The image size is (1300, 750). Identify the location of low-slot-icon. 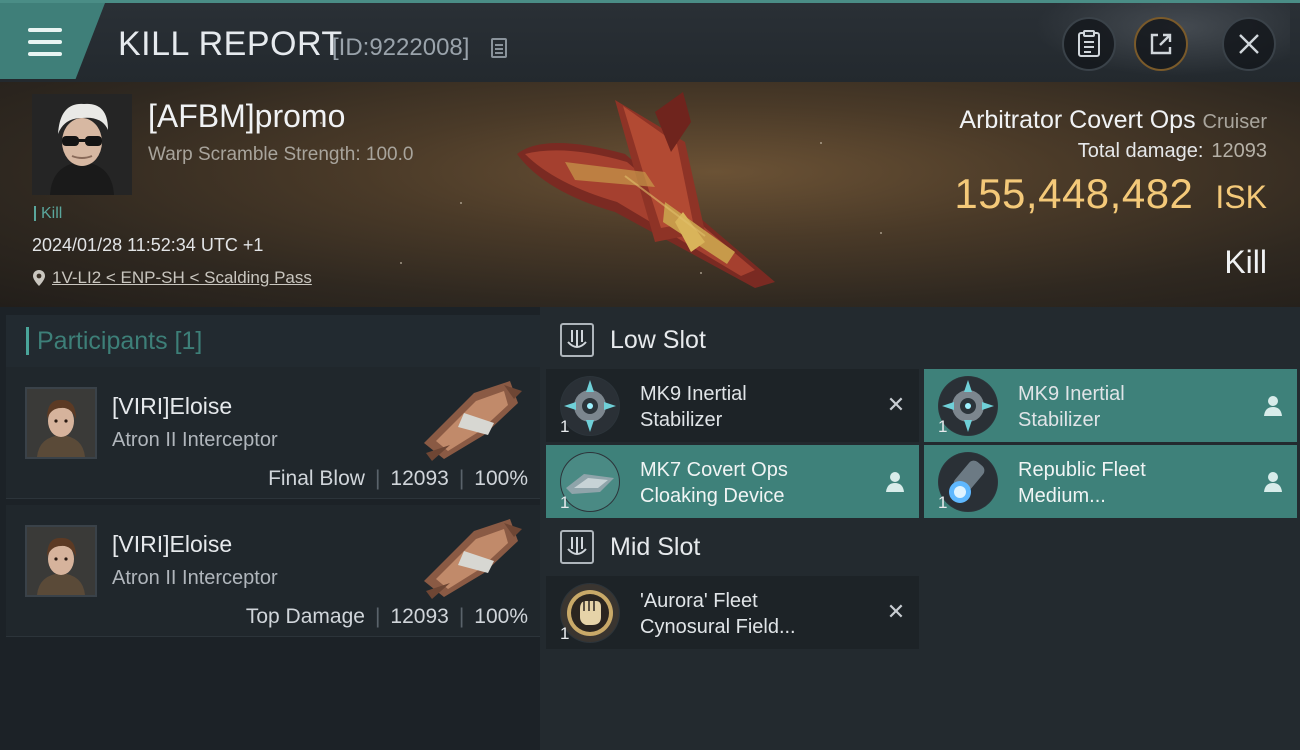
(577, 340).